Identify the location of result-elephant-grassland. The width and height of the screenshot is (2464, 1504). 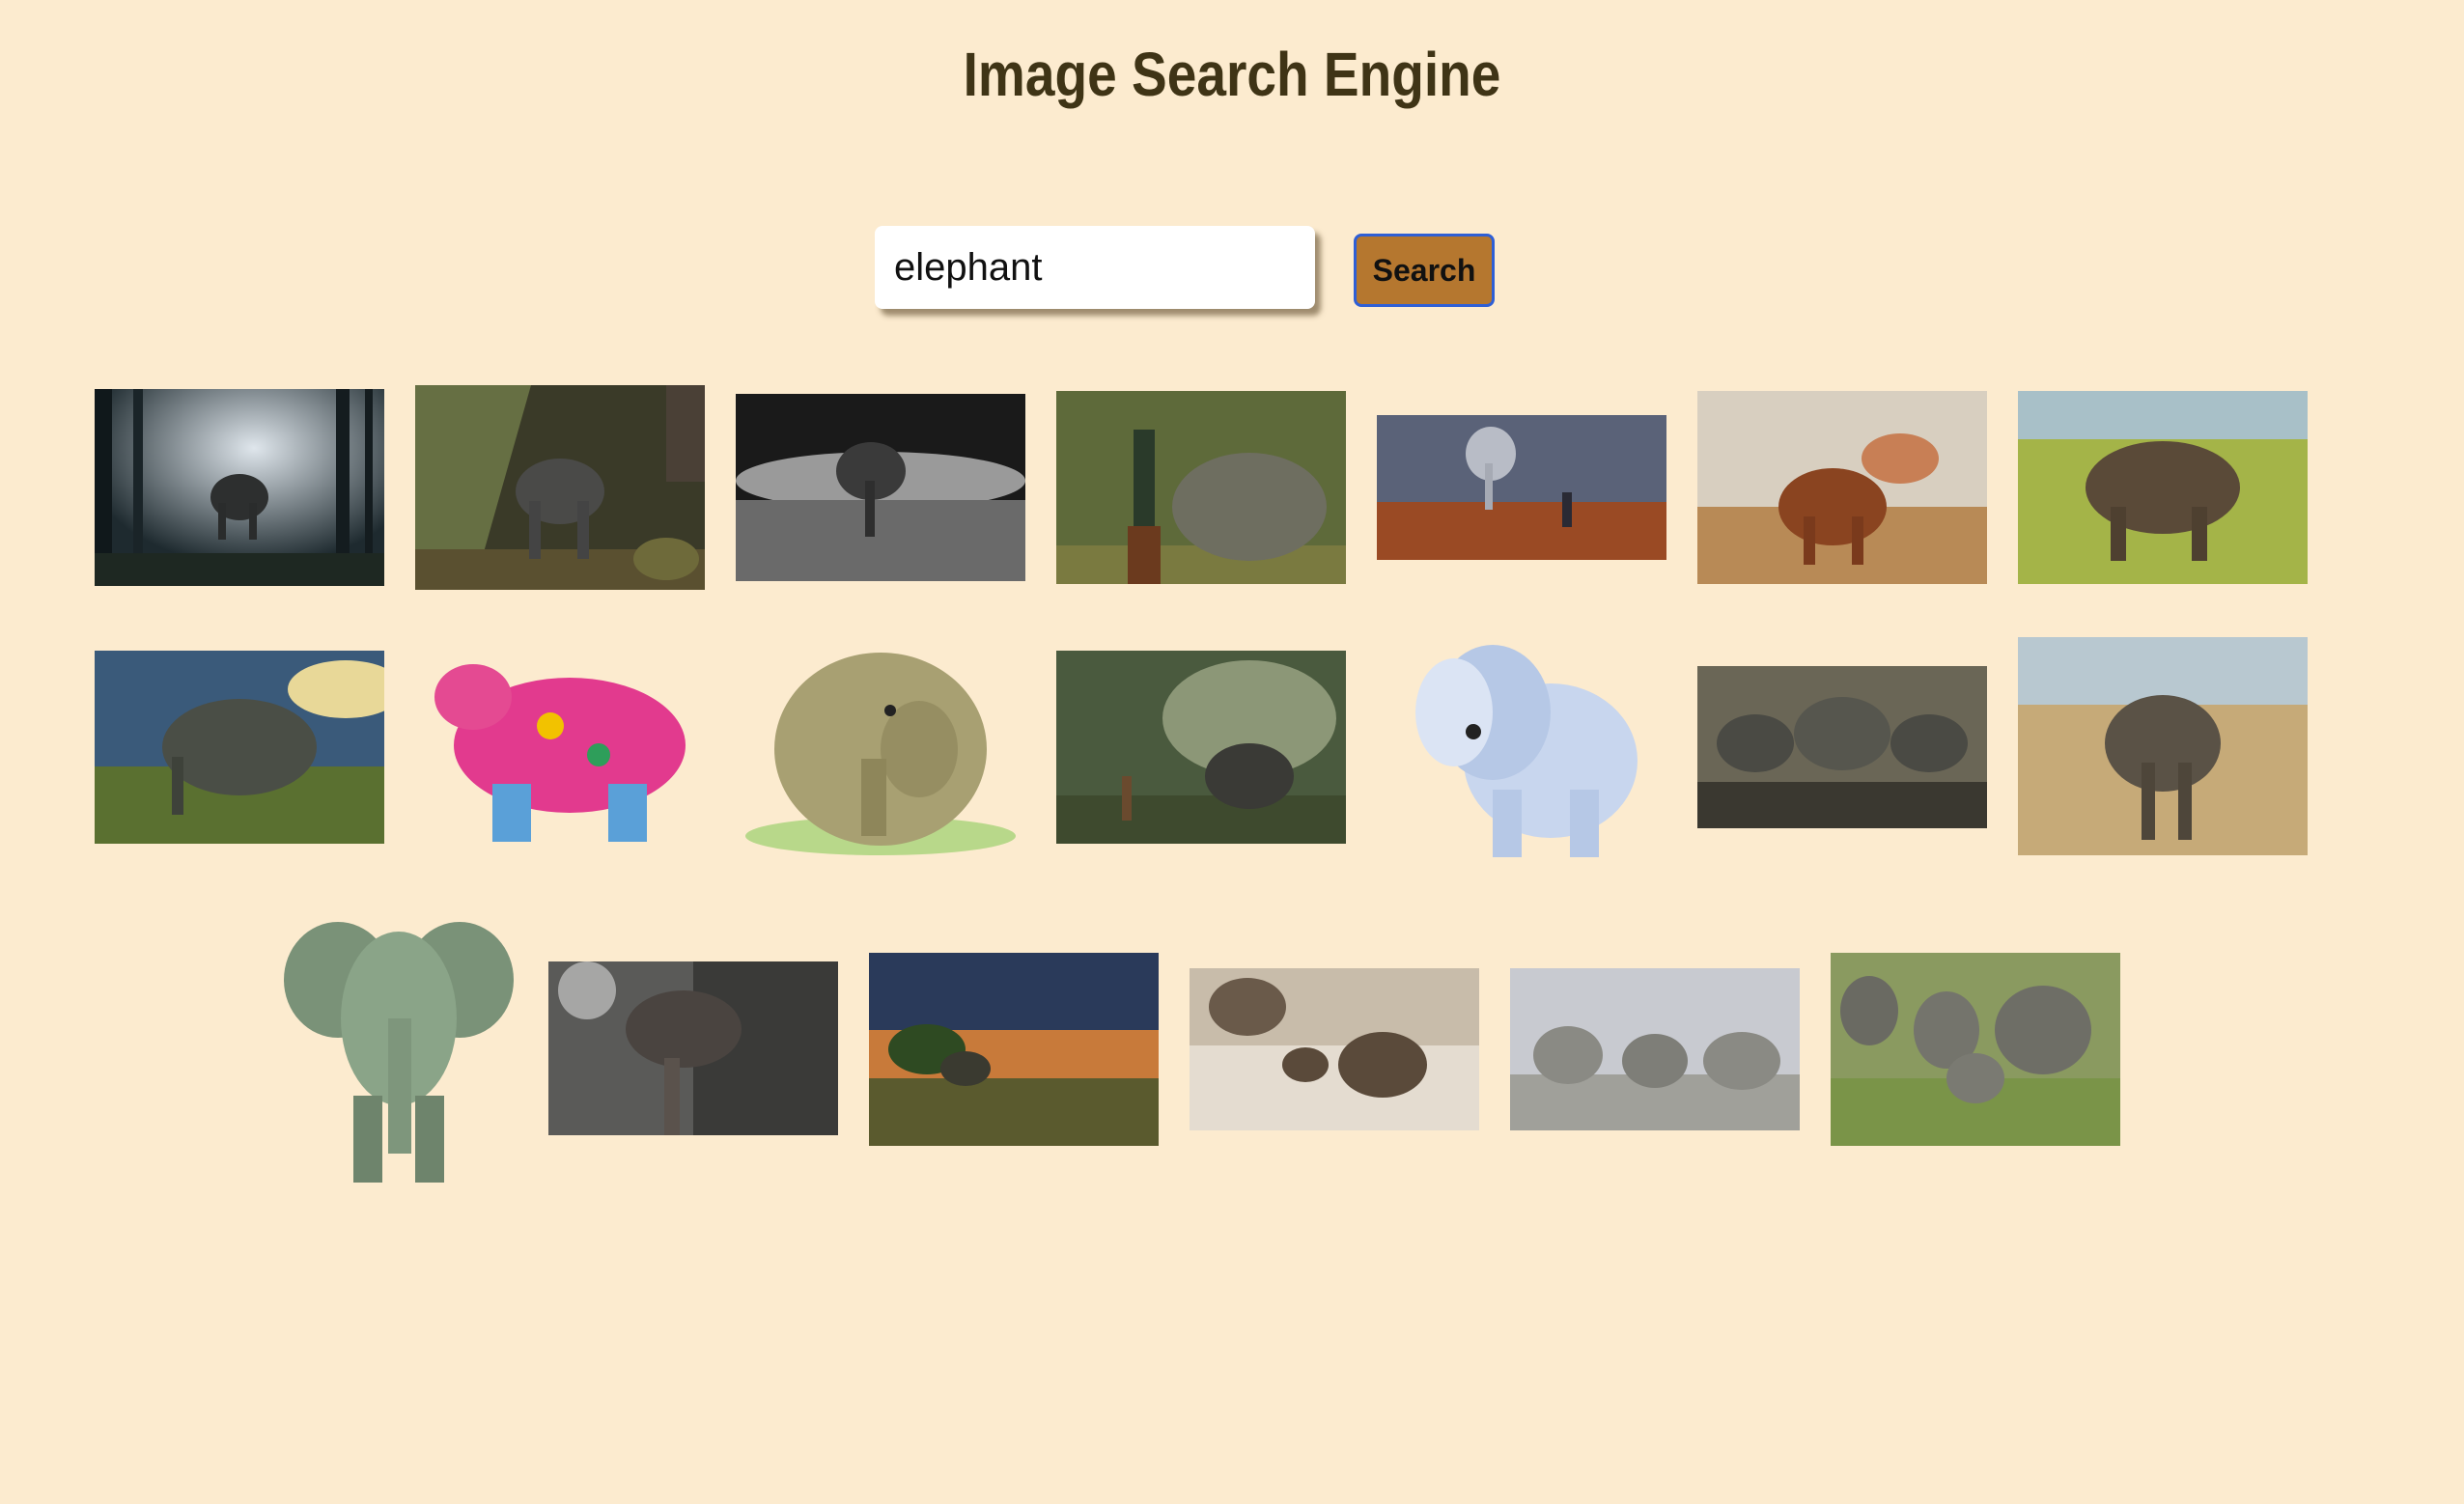
(2163, 487).